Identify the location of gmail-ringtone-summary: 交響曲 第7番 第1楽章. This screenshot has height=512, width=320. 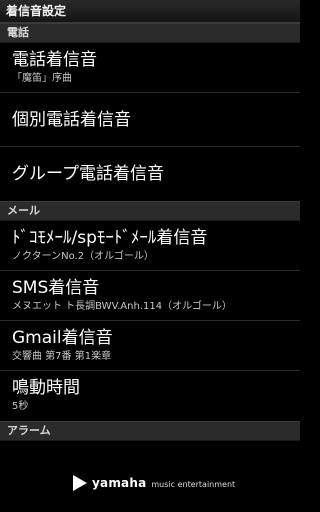
(62, 356).